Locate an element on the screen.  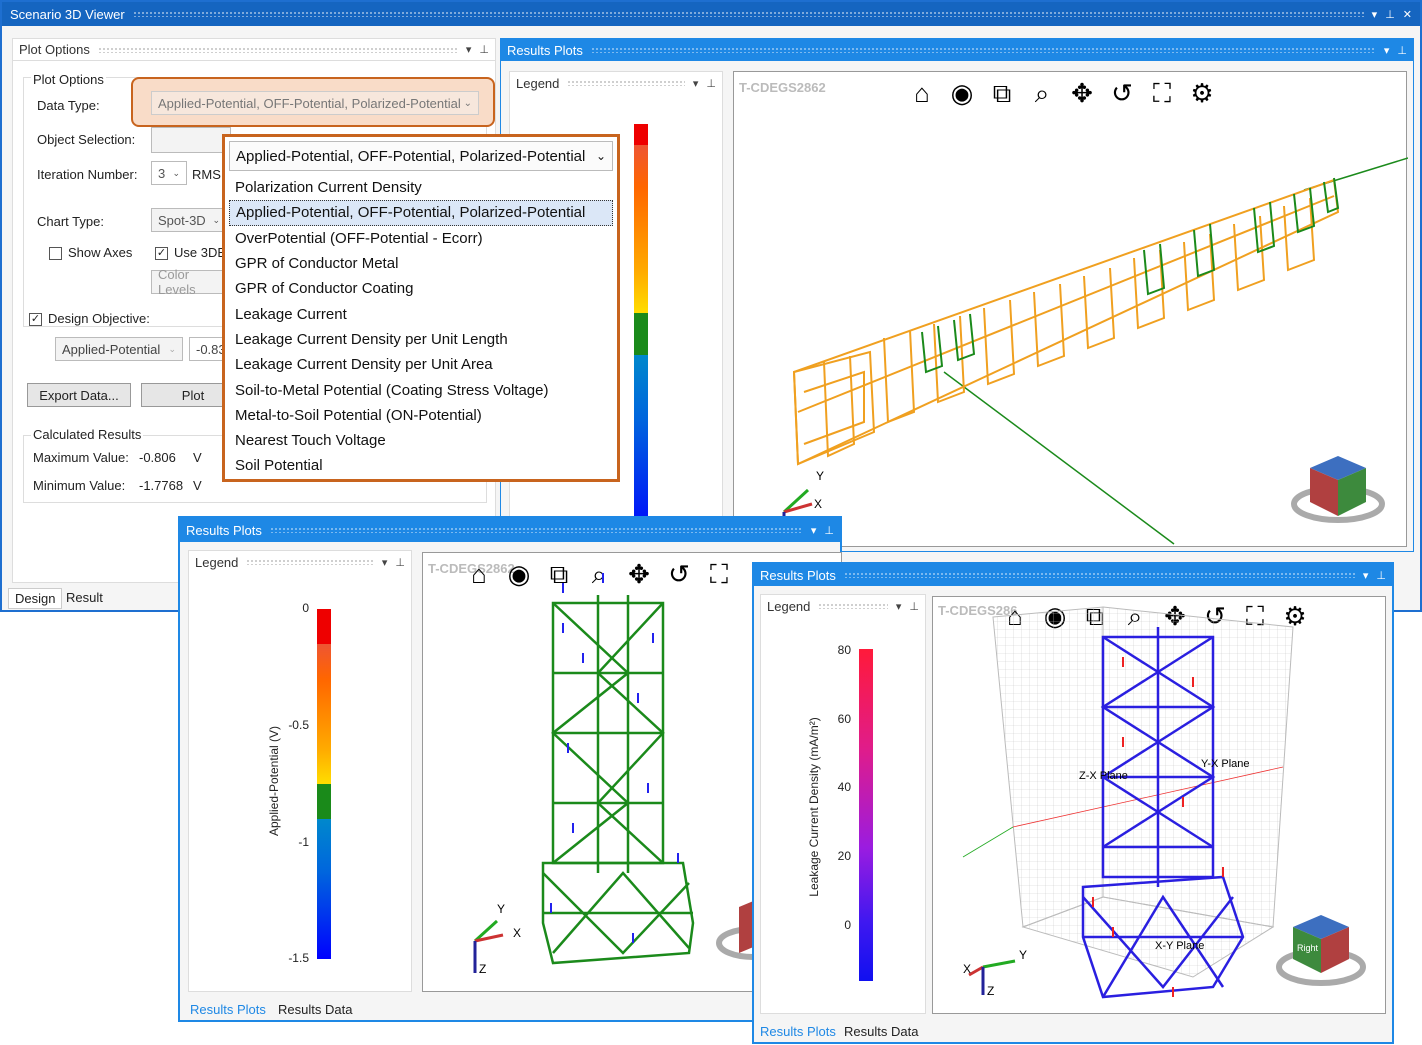
legend-tick: 80 is located at coordinates (844, 650).